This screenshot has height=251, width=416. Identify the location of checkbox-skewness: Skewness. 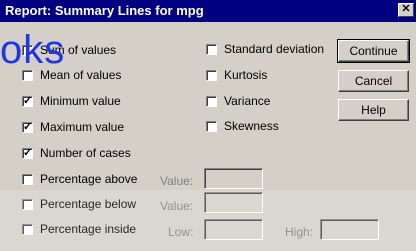
(242, 126).